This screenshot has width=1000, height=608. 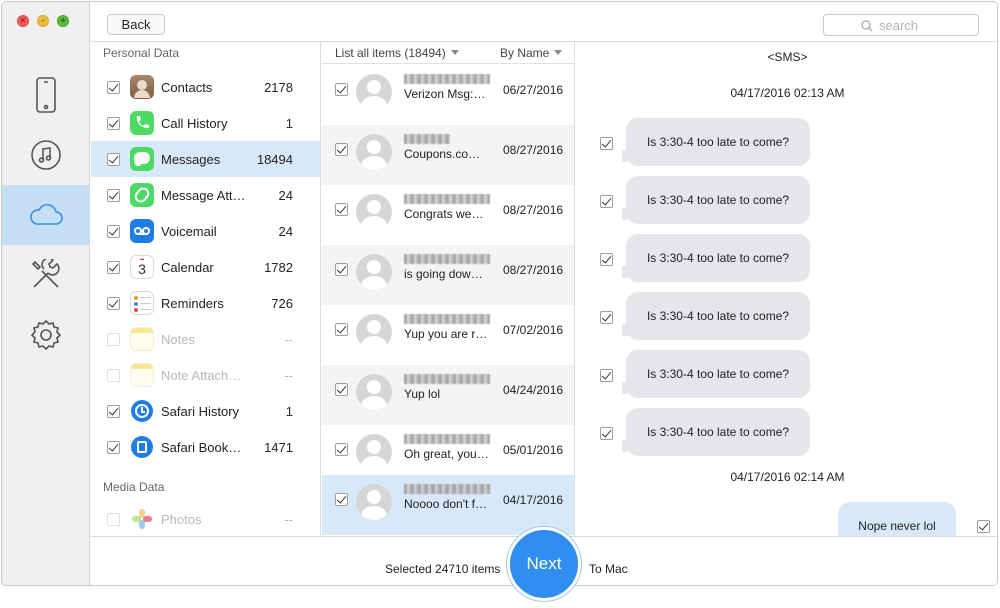 What do you see at coordinates (544, 564) in the screenshot?
I see `next-button: Next` at bounding box center [544, 564].